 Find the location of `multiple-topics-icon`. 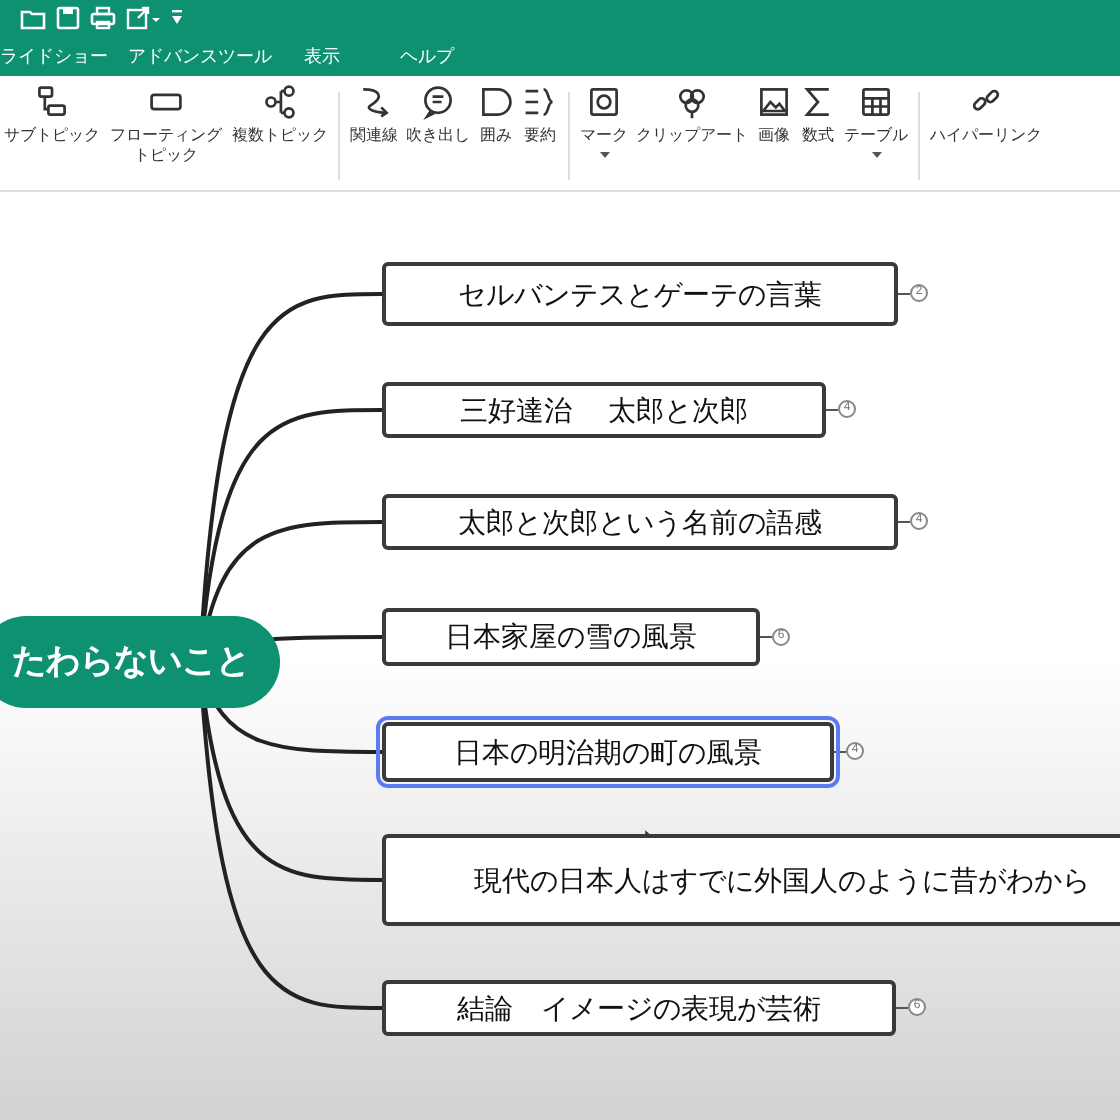

multiple-topics-icon is located at coordinates (280, 102).